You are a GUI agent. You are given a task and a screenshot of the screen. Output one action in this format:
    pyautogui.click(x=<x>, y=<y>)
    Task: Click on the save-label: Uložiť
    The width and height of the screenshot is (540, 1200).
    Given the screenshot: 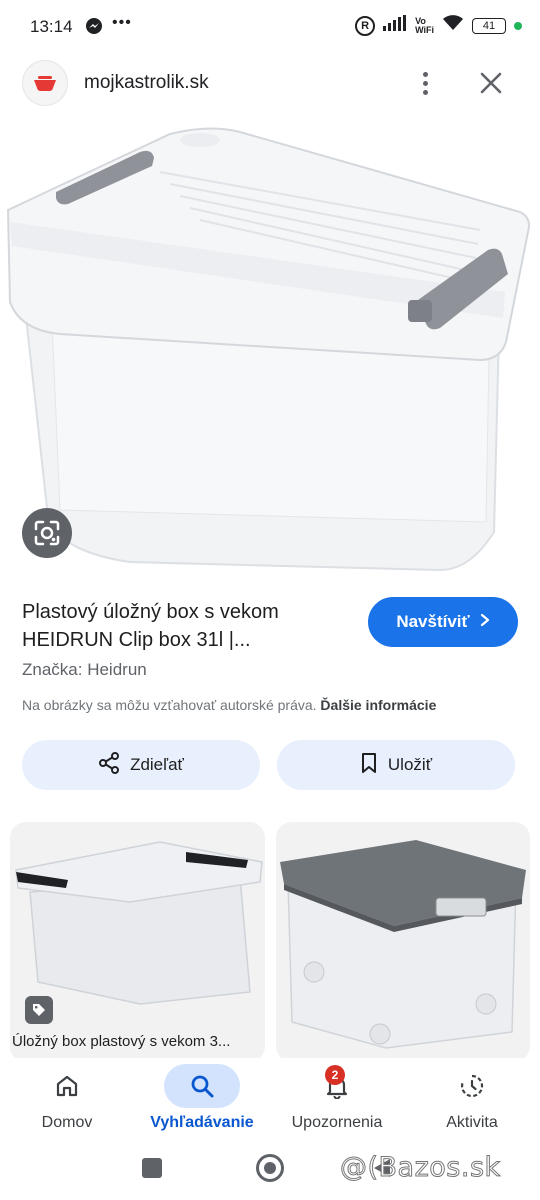 What is the action you would take?
    pyautogui.click(x=410, y=764)
    